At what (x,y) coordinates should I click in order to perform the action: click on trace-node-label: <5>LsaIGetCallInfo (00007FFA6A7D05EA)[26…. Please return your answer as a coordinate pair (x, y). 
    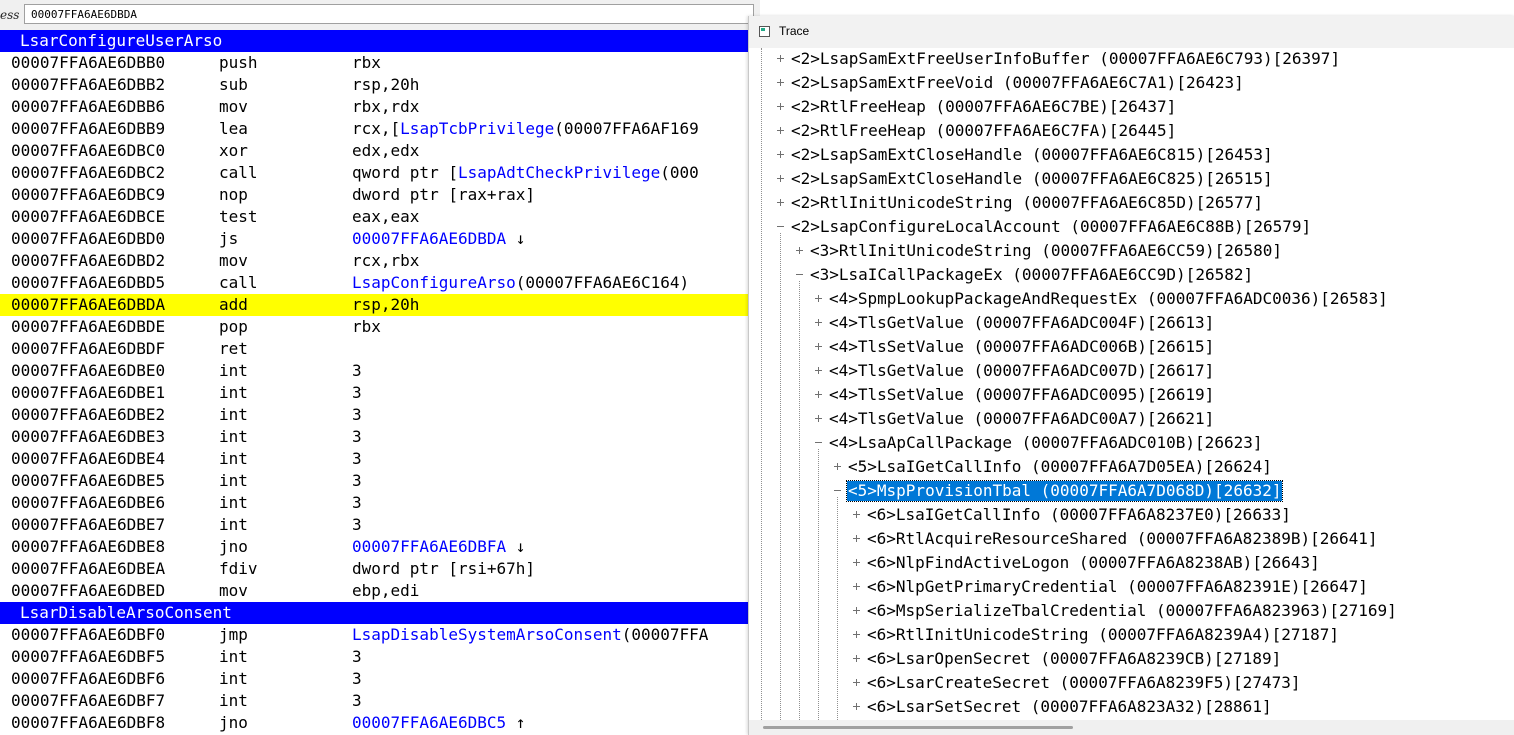
    Looking at the image, I should click on (1060, 466).